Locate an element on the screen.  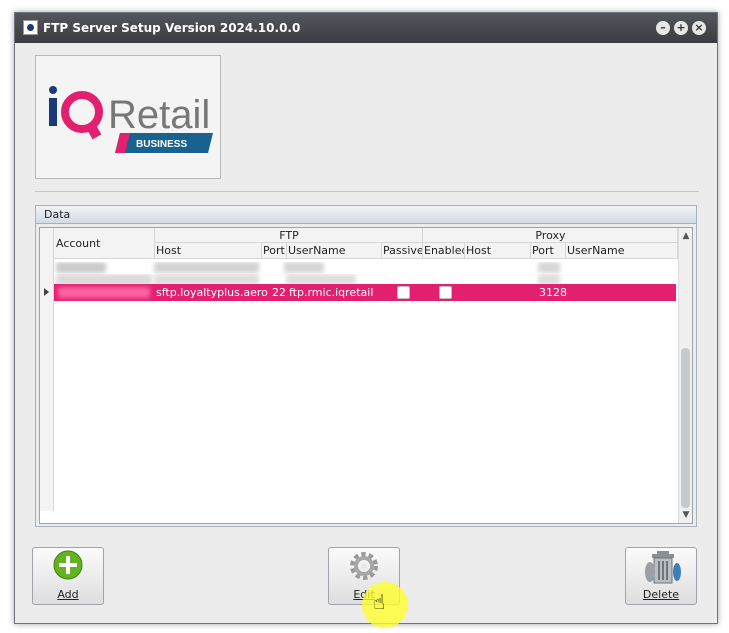
cell-port: 22 is located at coordinates (279, 292).